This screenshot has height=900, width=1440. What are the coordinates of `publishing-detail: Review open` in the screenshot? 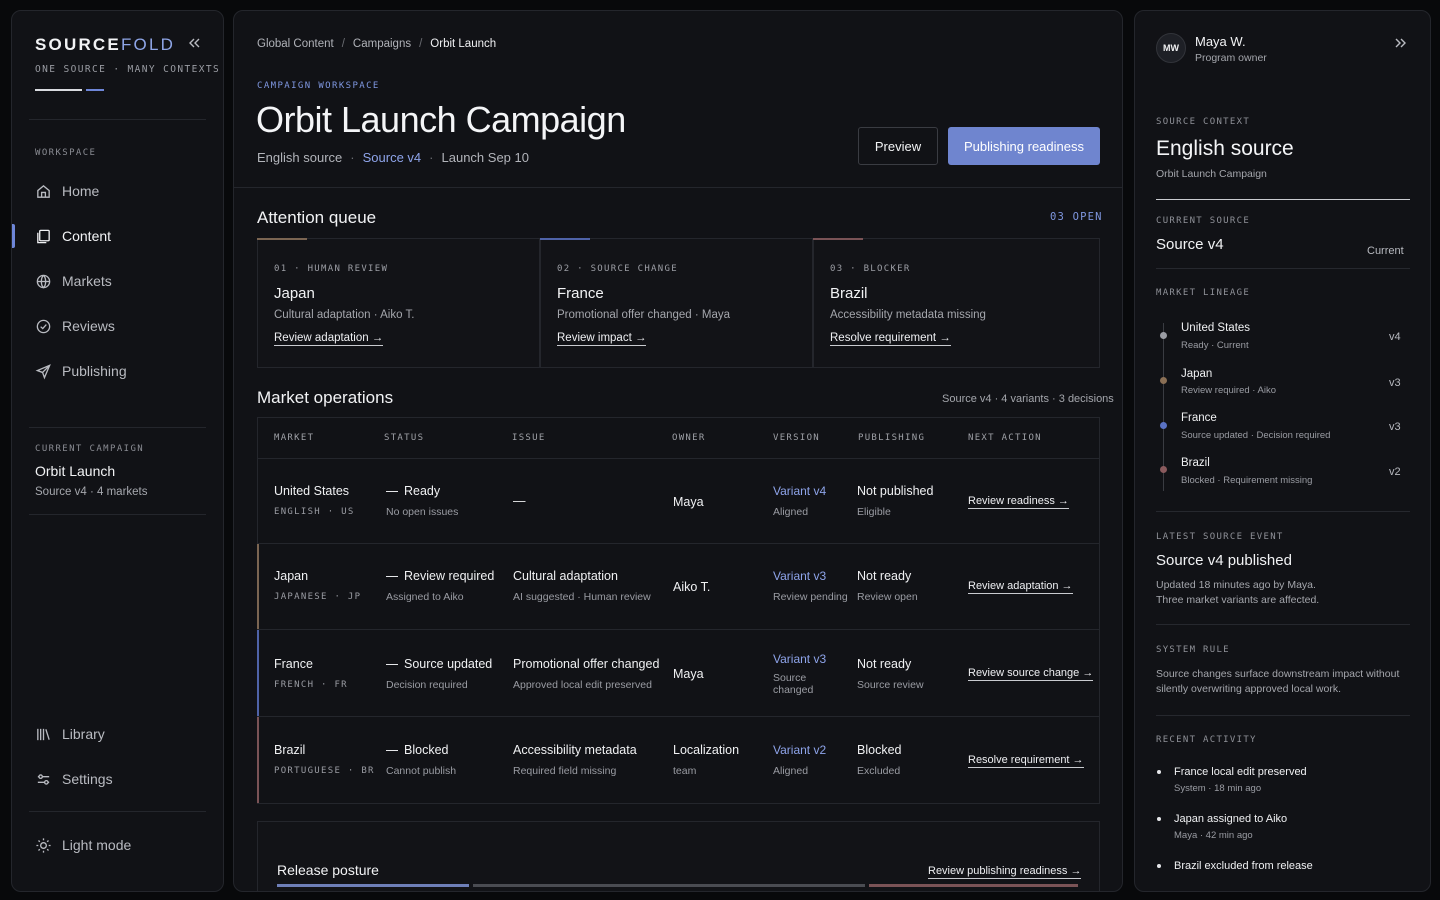 It's located at (887, 597).